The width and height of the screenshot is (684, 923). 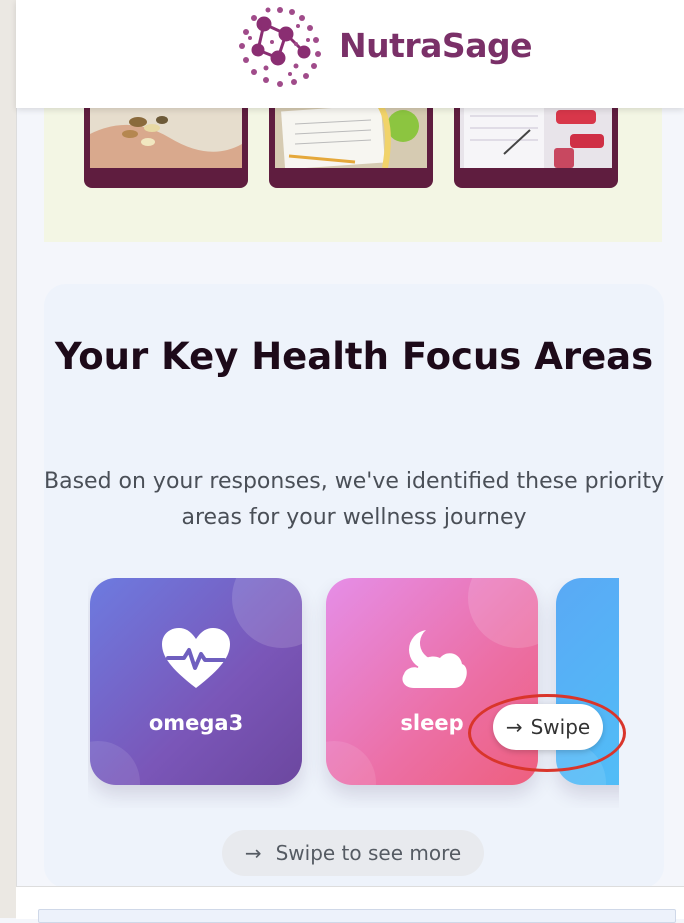 I want to click on planner-image, so click(x=536, y=136).